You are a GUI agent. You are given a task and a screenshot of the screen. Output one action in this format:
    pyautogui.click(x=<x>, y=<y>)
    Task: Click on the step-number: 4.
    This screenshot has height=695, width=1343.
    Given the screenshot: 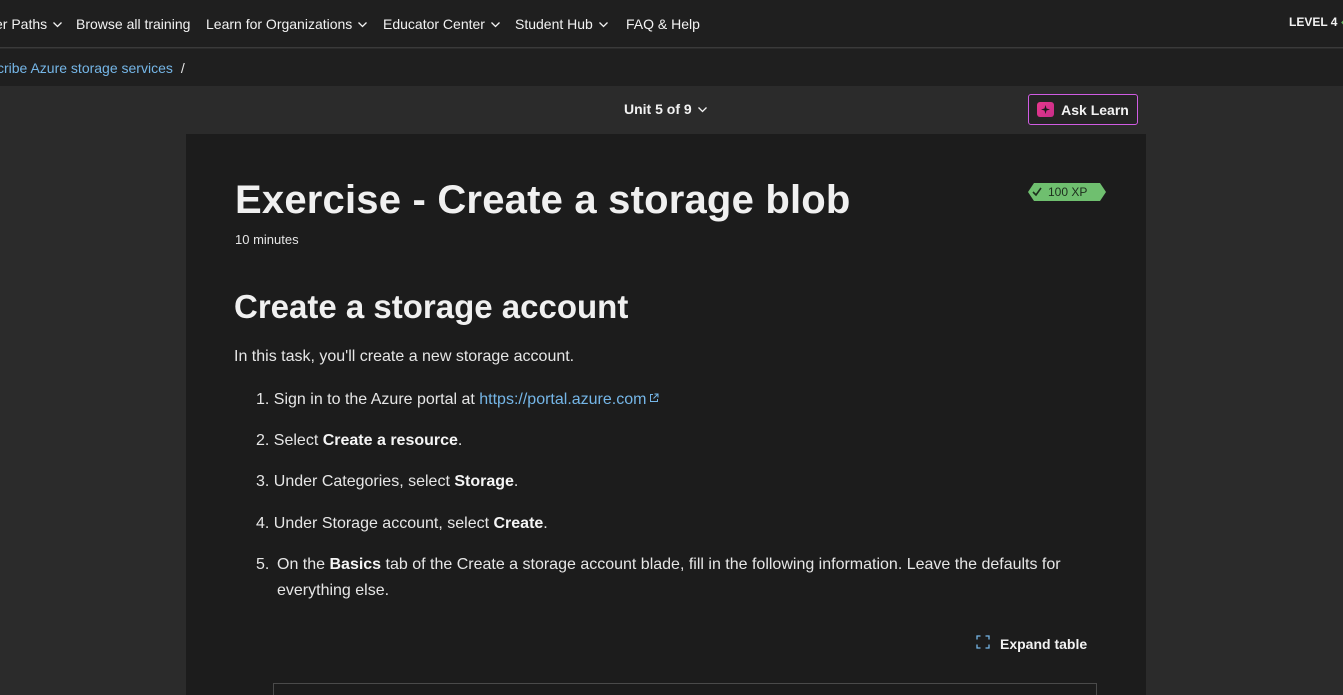 What is the action you would take?
    pyautogui.click(x=263, y=523)
    